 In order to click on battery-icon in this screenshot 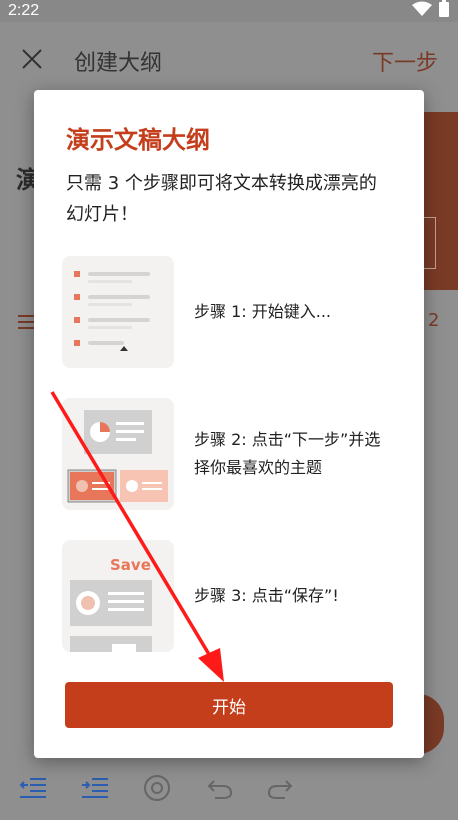, I will do `click(444, 11)`.